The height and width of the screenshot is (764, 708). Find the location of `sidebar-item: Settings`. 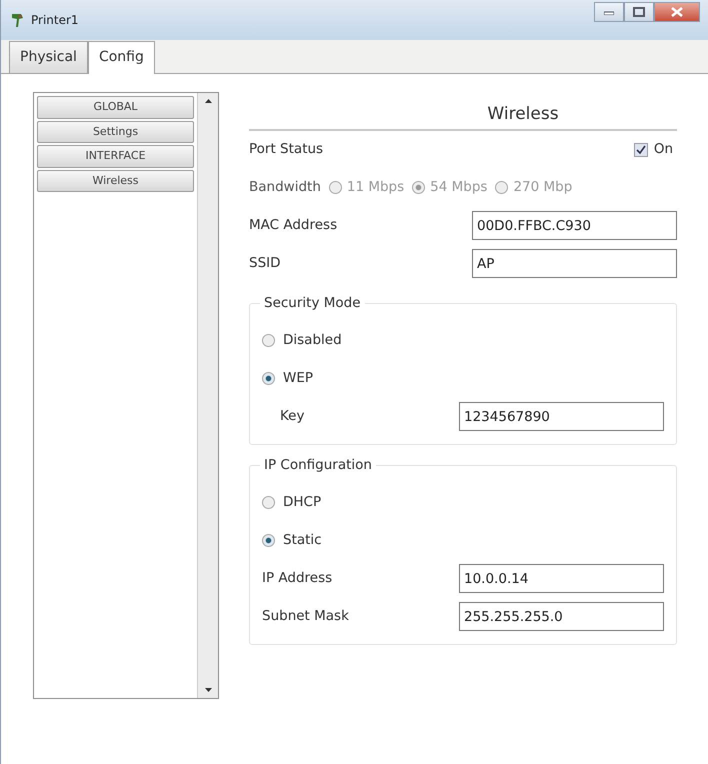

sidebar-item: Settings is located at coordinates (115, 131).